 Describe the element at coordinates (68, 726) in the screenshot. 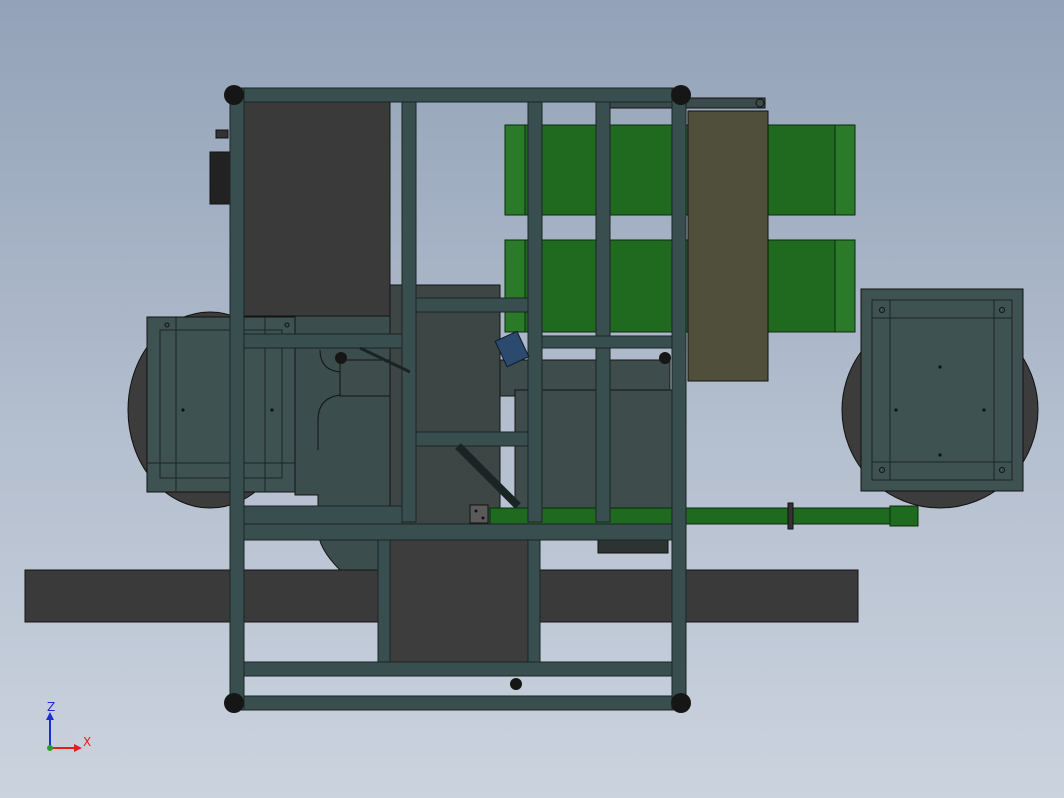

I see `axis-triad-icon: Z X` at that location.